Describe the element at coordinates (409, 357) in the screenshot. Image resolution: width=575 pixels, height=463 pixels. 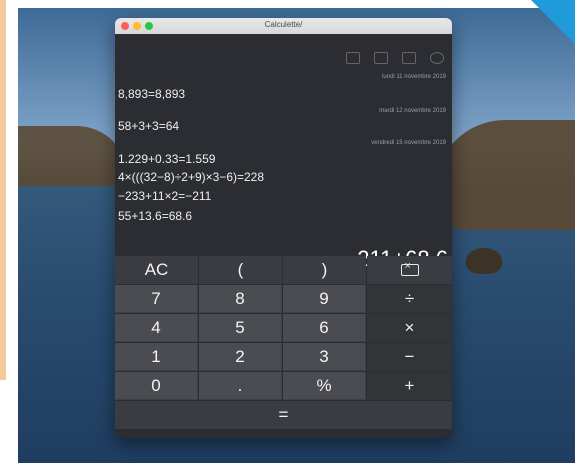
I see `minus-button: −` at that location.